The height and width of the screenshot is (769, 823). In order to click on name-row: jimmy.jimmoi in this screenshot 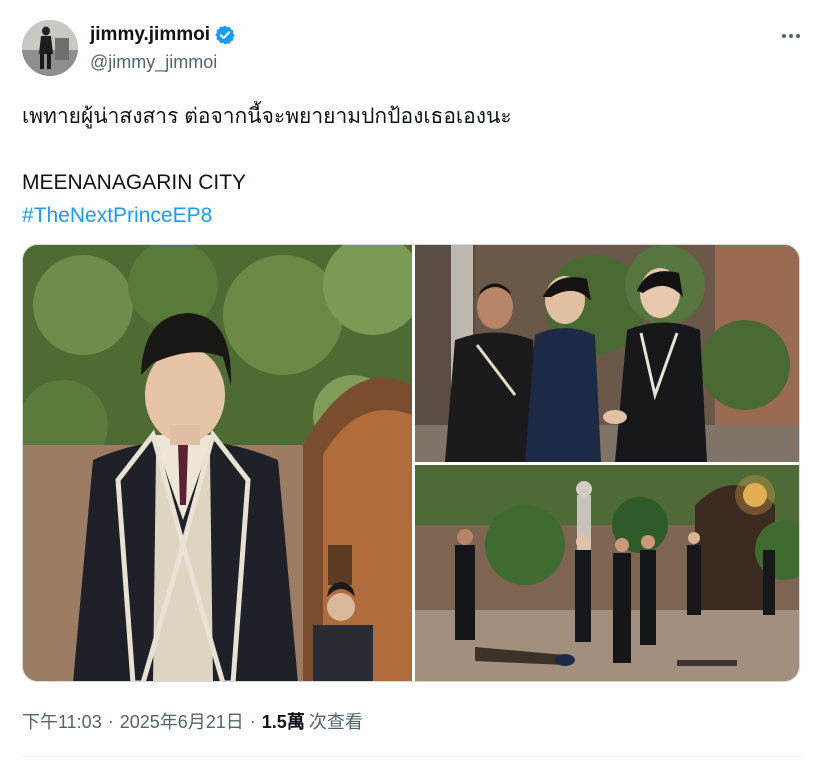, I will do `click(163, 35)`.